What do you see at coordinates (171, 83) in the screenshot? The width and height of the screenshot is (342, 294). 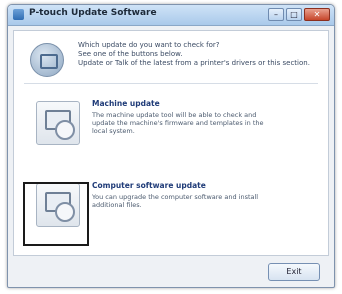 I see `divider` at bounding box center [171, 83].